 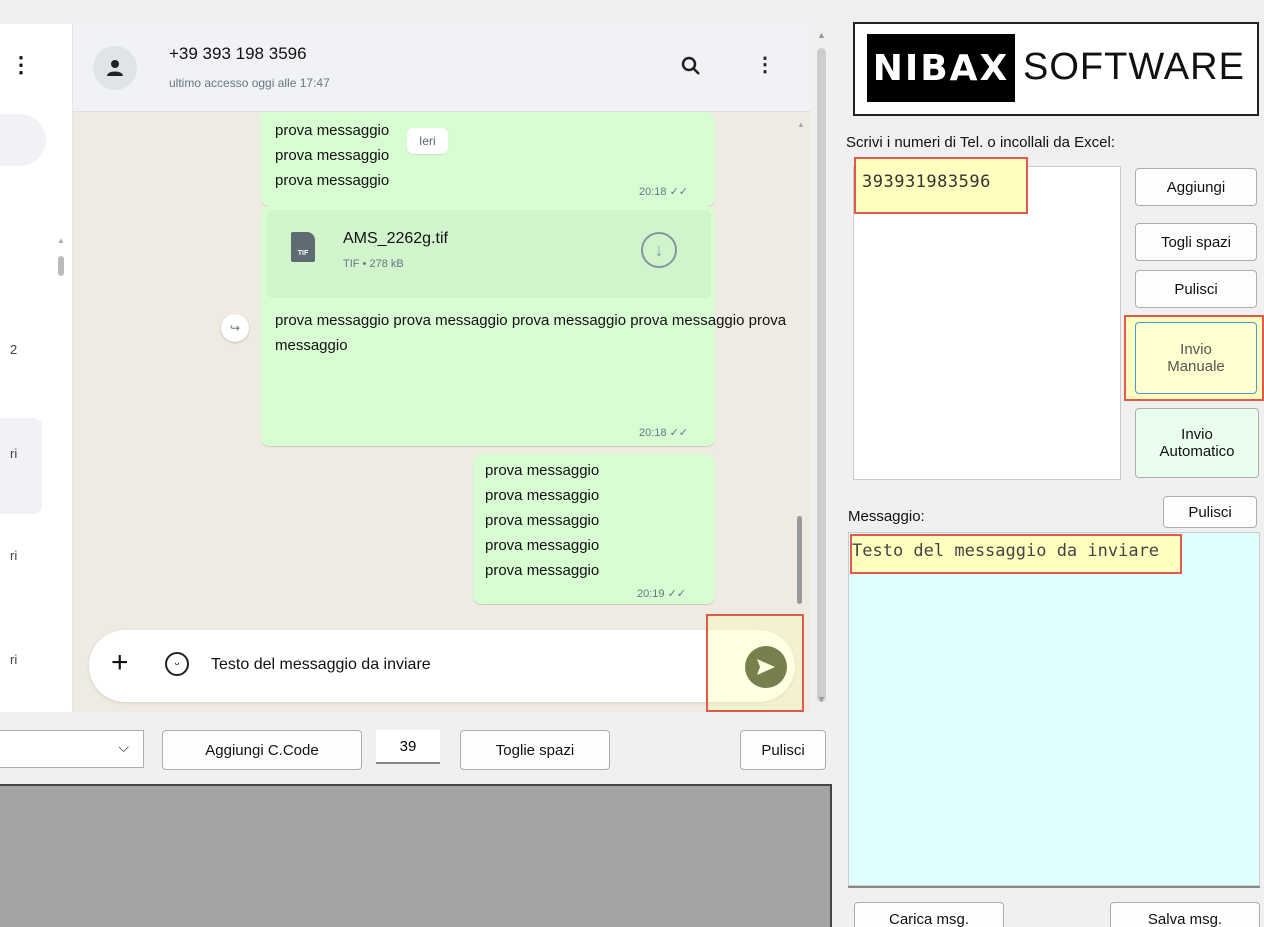 What do you see at coordinates (21, 65) in the screenshot?
I see `menu-icon: ⋮` at bounding box center [21, 65].